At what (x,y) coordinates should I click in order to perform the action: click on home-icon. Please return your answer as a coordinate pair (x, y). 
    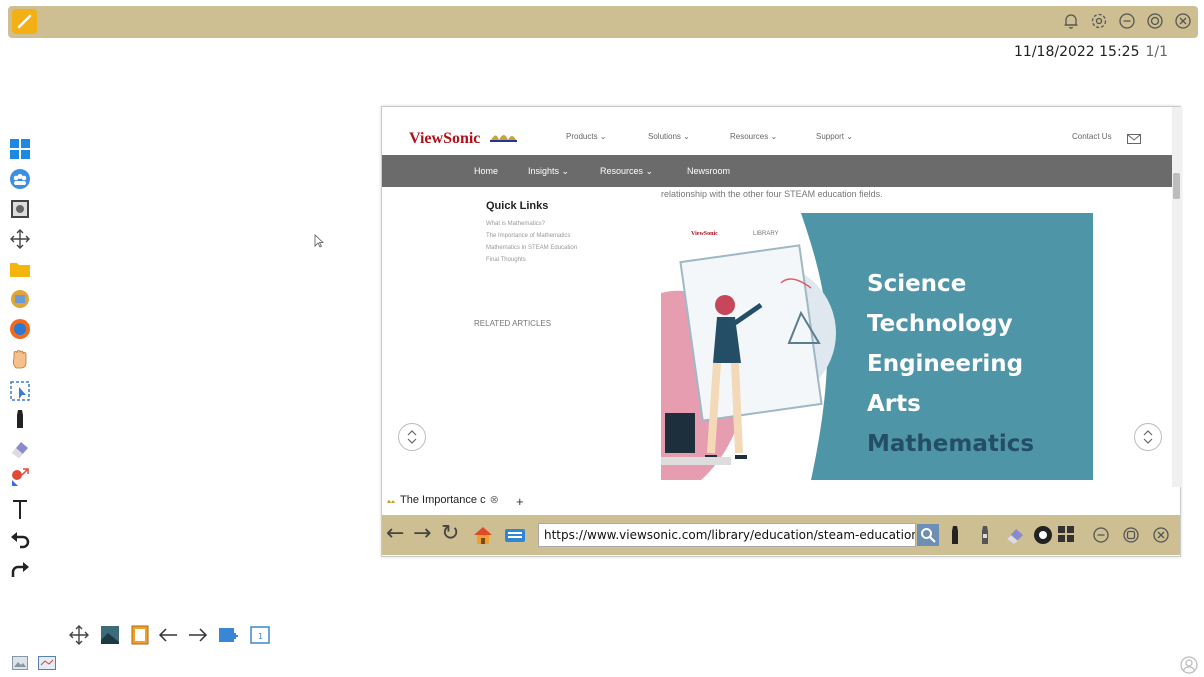
    Looking at the image, I should click on (483, 535).